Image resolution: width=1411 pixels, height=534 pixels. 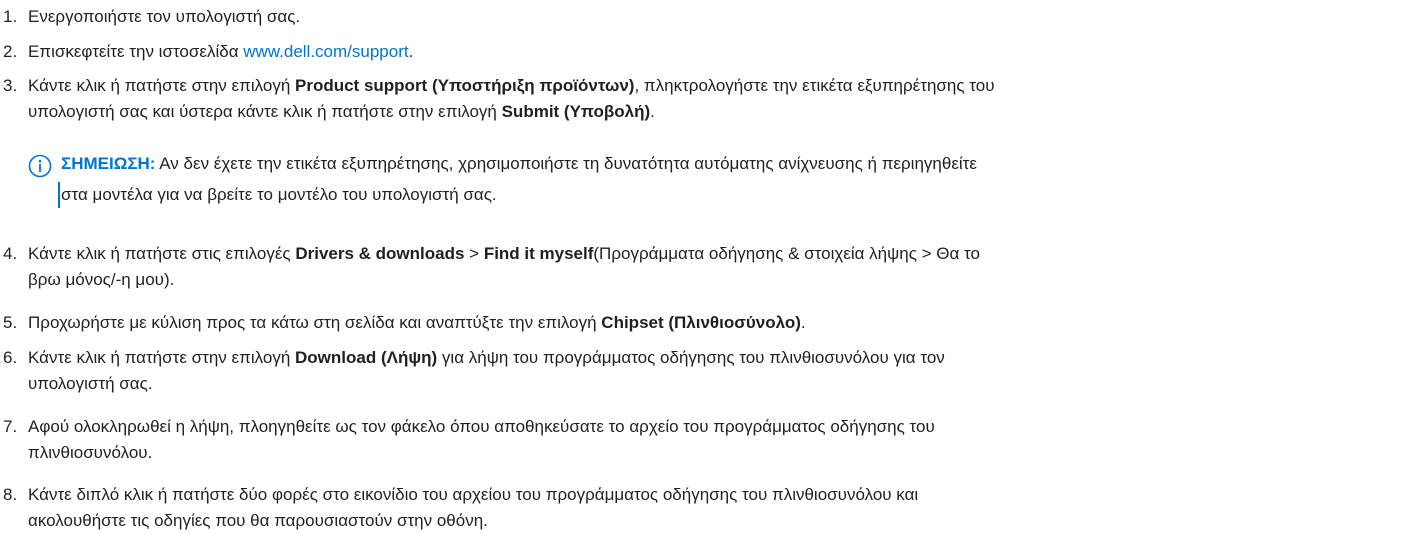 I want to click on product-support-term: Product support (Υποστήριξη προϊόντων), so click(x=465, y=85).